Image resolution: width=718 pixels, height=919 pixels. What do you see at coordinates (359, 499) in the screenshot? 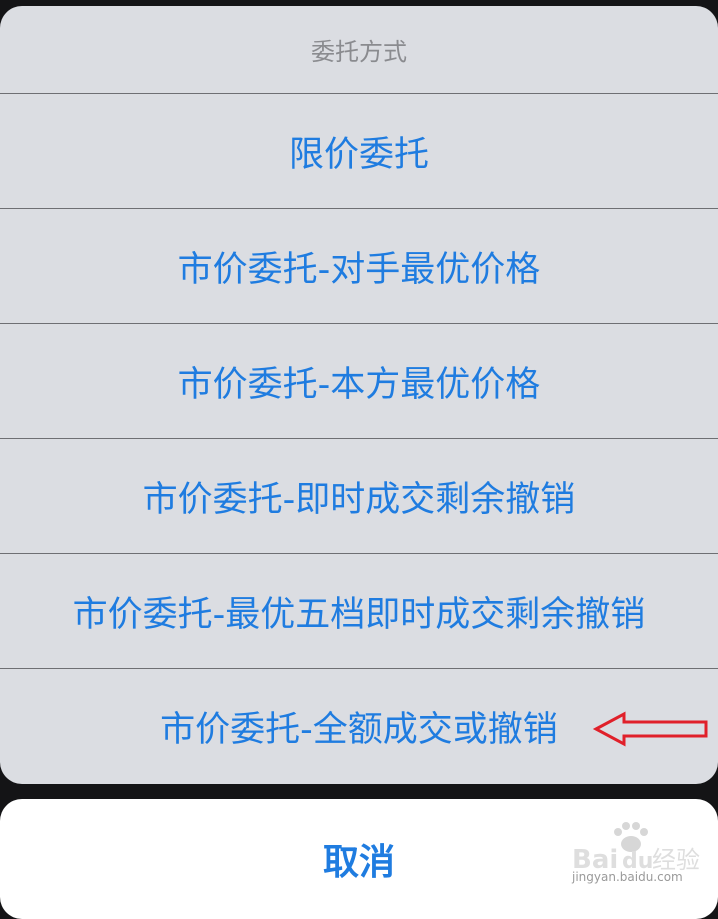
I see `option-label: 市价委托-即时成交剩余撤销` at bounding box center [359, 499].